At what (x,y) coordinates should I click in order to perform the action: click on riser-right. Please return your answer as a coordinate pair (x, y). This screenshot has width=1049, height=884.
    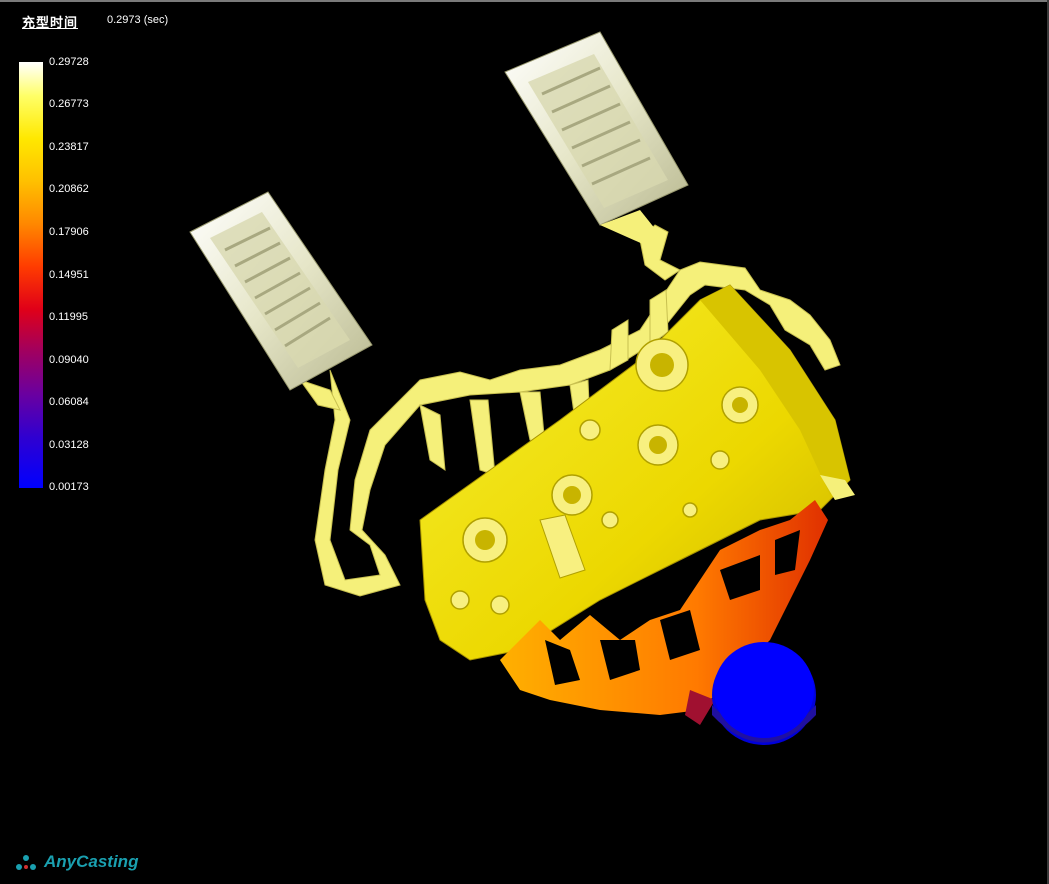
    Looking at the image, I should click on (596, 138).